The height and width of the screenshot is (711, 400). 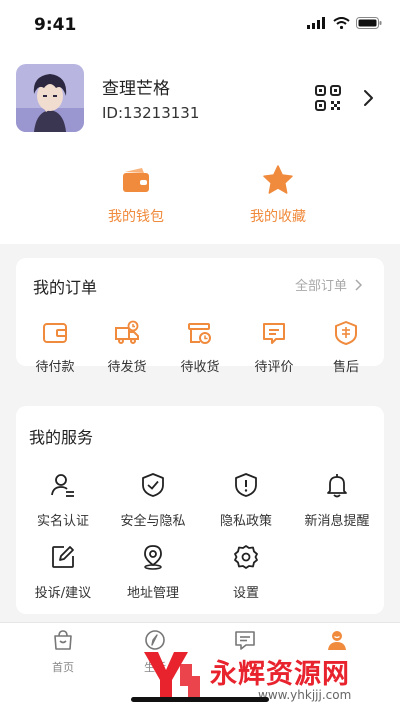 I want to click on service-address: 地址管理, so click(x=153, y=572).